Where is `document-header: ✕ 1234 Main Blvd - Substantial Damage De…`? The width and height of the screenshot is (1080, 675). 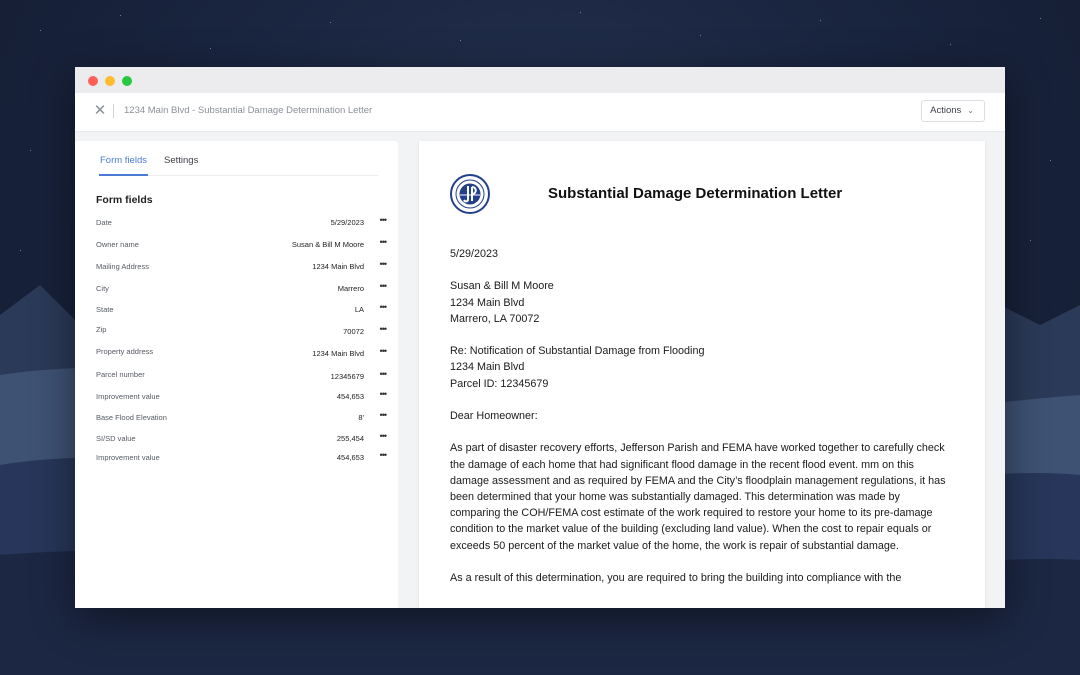
document-header: ✕ 1234 Main Blvd - Substantial Damage De… is located at coordinates (540, 112).